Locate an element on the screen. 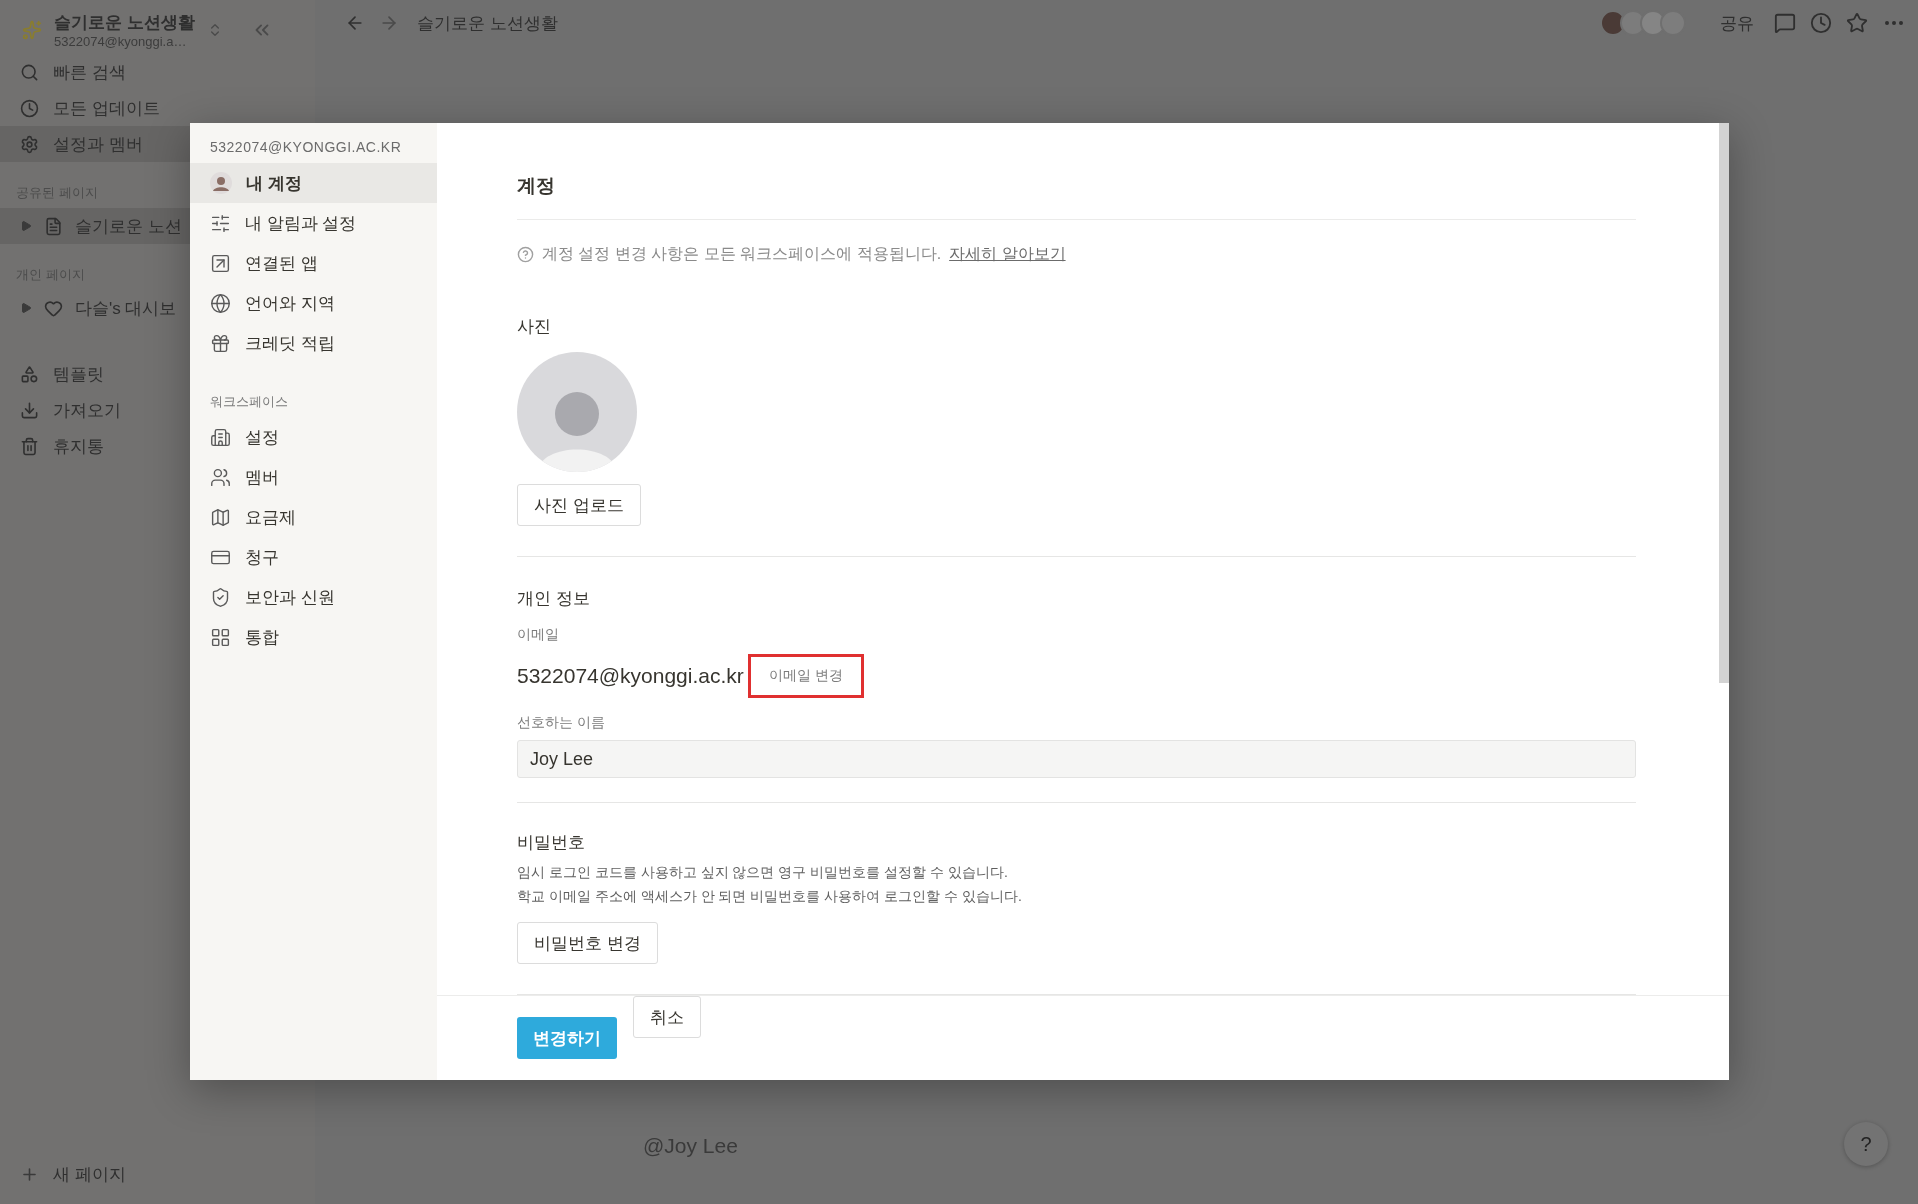 The height and width of the screenshot is (1204, 1918). workspace-name: 슬기로운 노션생활 is located at coordinates (124, 23).